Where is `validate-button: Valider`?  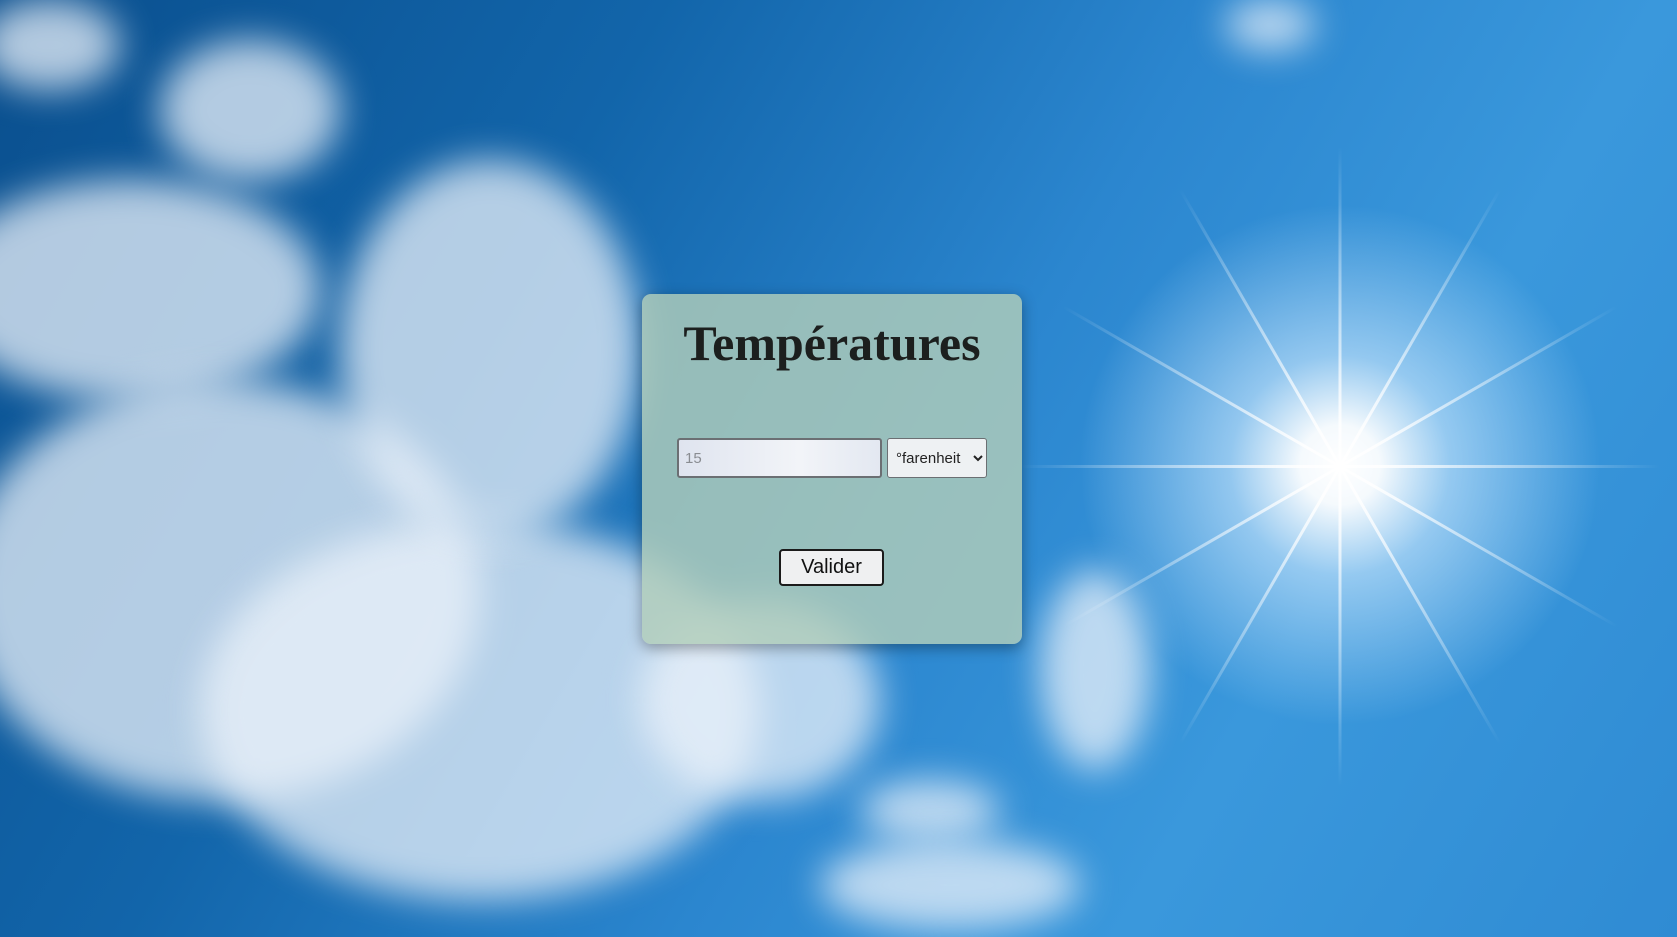 validate-button: Valider is located at coordinates (831, 567).